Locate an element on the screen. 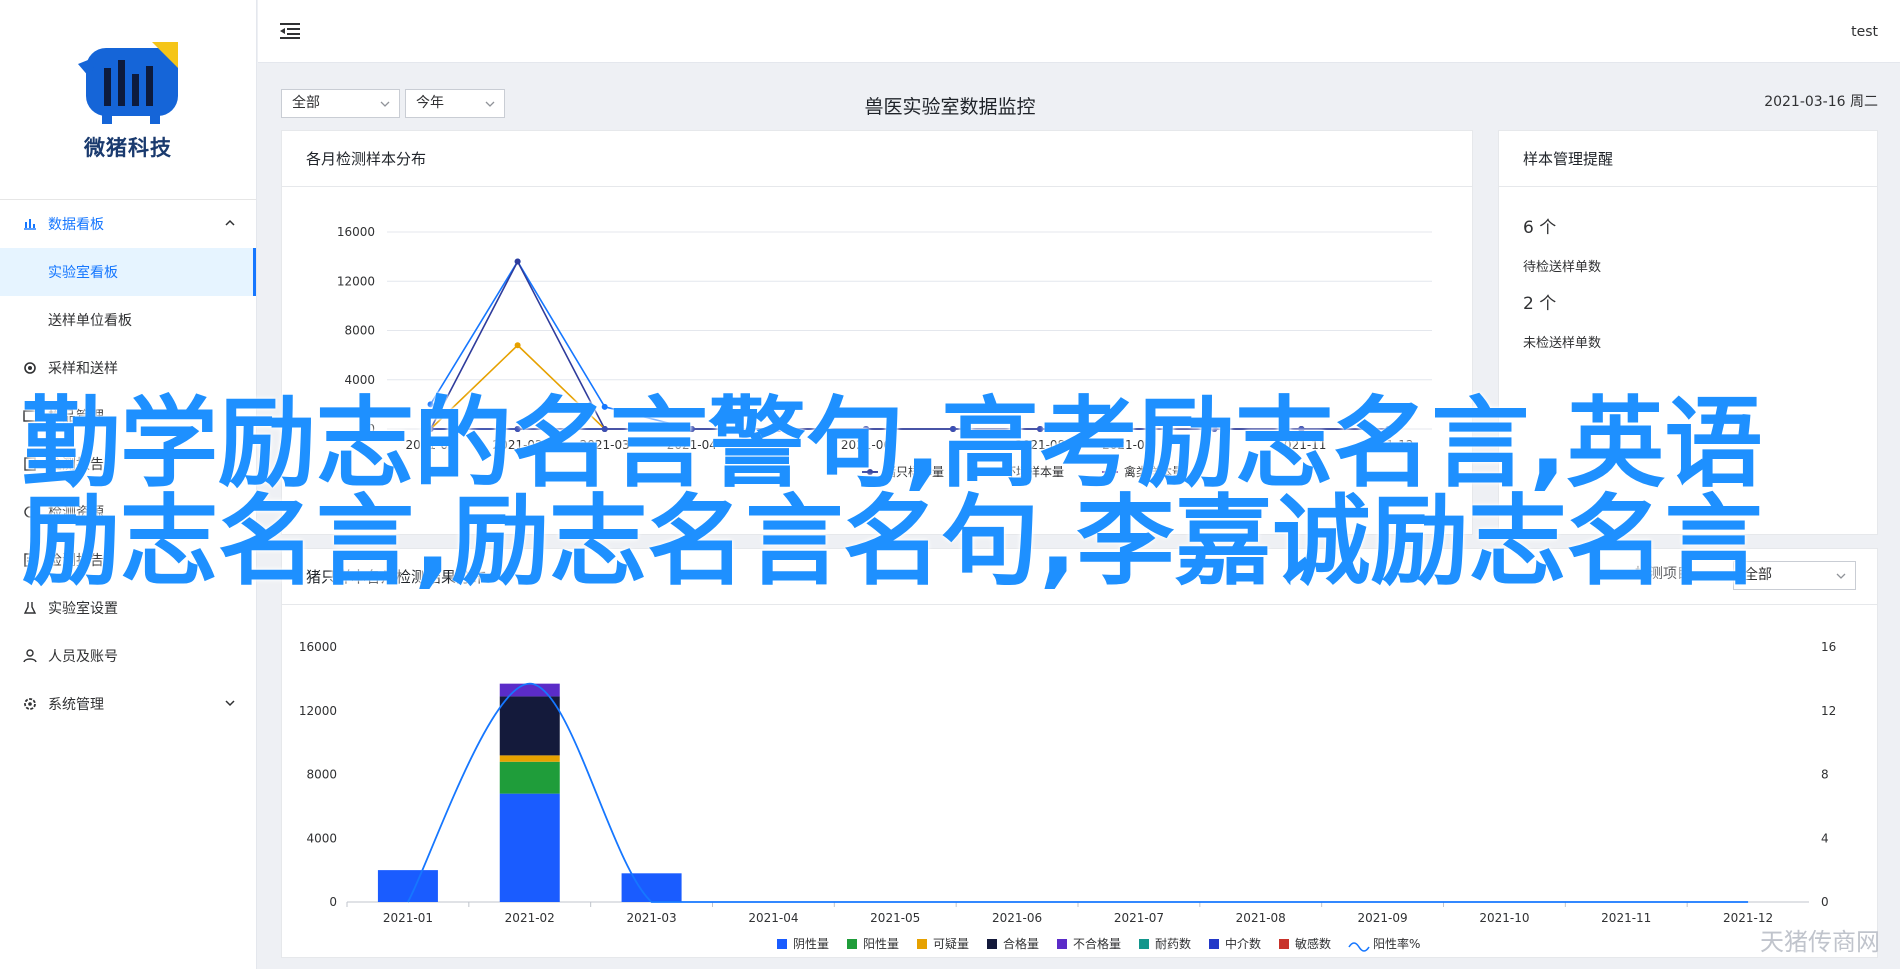 This screenshot has height=969, width=1900. menu-fold-icon is located at coordinates (290, 31).